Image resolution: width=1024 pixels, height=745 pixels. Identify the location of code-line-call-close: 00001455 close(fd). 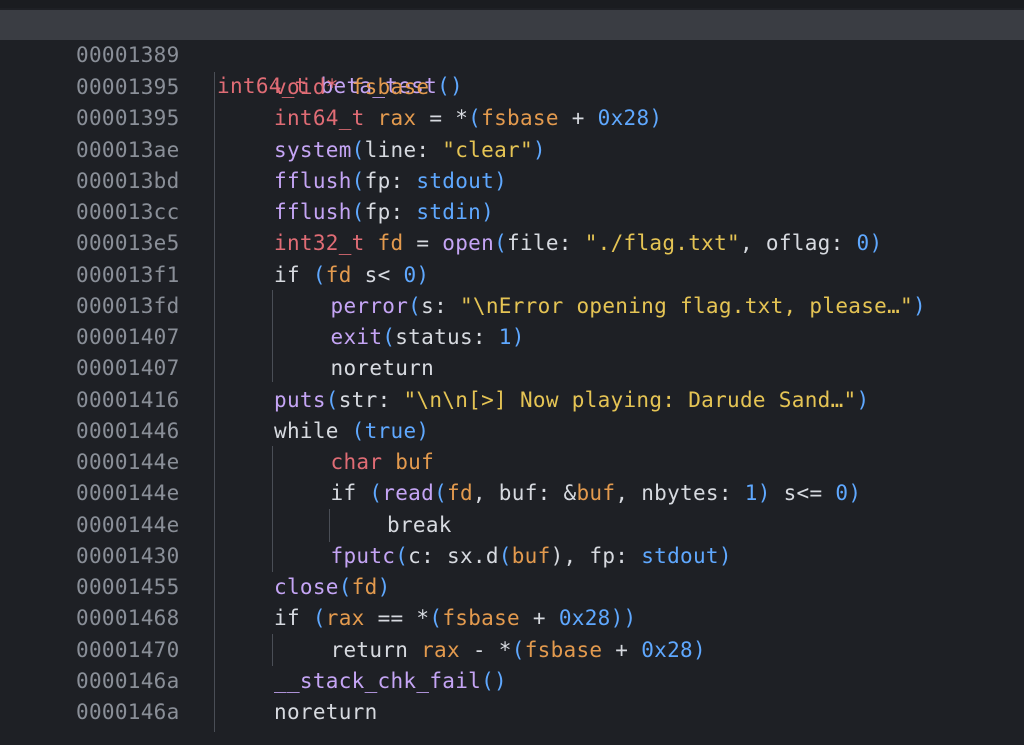
(512, 587).